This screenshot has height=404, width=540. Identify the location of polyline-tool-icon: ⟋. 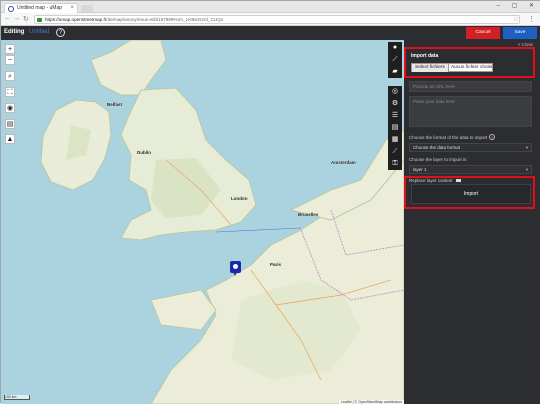
(395, 60).